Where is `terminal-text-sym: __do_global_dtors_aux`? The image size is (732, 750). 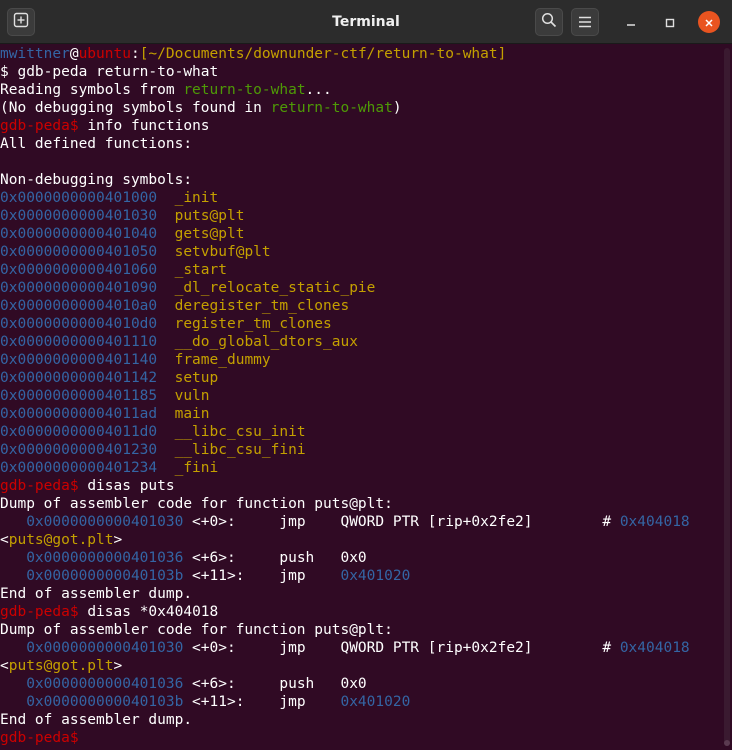 terminal-text-sym: __do_global_dtors_aux is located at coordinates (257, 342).